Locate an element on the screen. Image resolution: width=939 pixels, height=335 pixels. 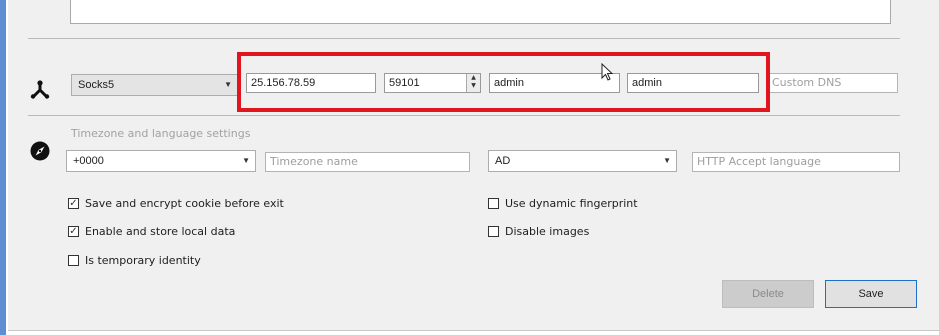
window-frame-bottom is located at coordinates (473, 332).